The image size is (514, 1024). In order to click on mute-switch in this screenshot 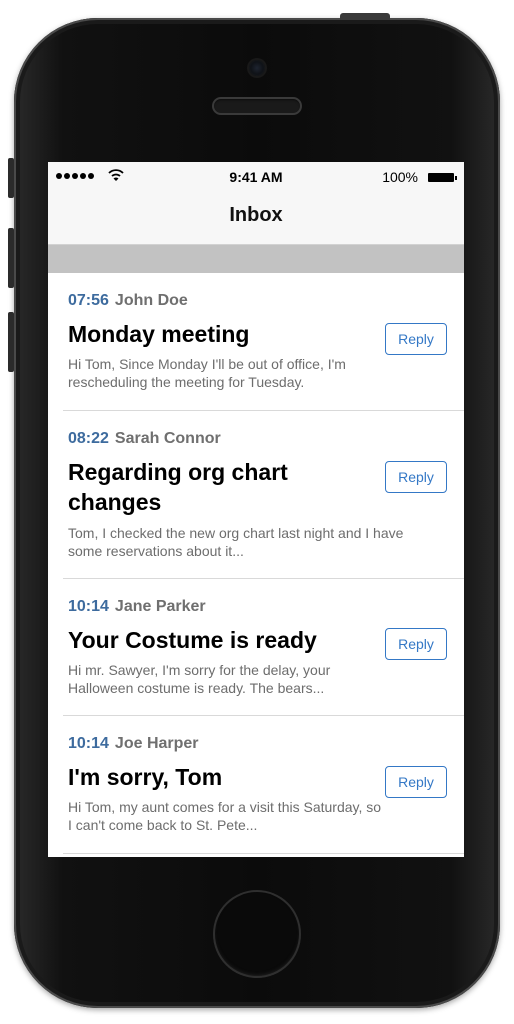, I will do `click(11, 178)`.